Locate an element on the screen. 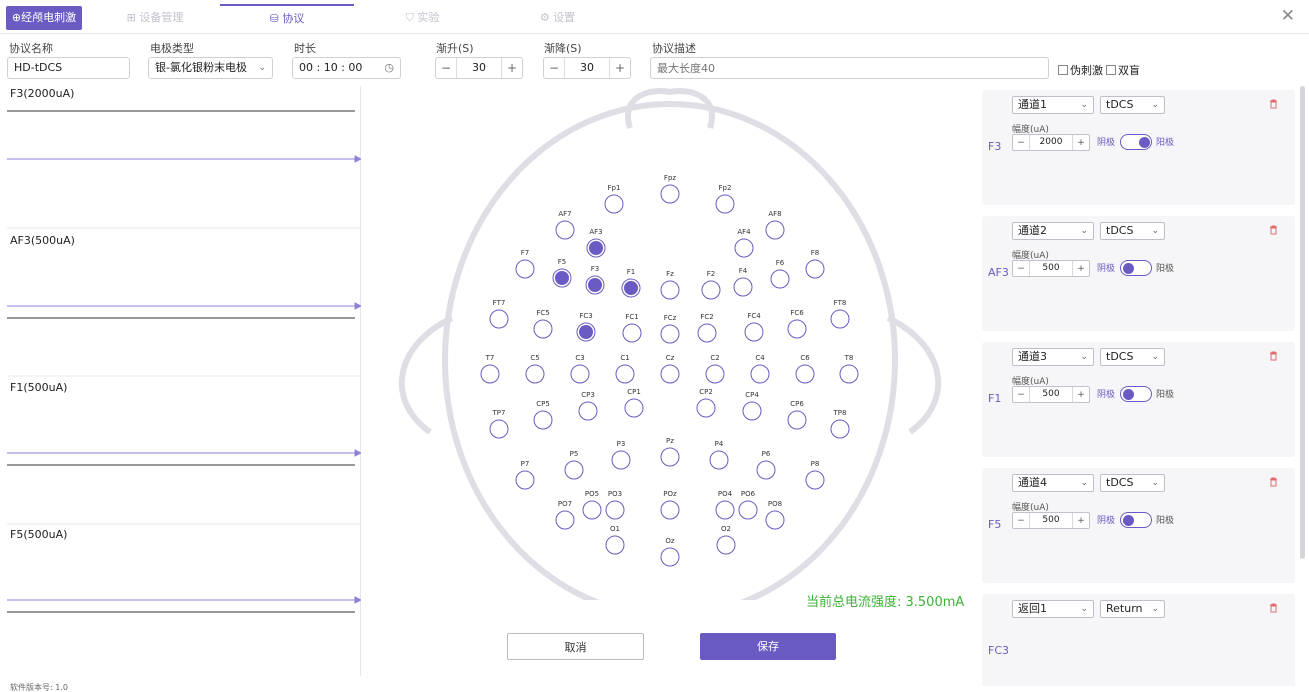 The image size is (1309, 692). electrode-ft7: FT7 is located at coordinates (499, 314).